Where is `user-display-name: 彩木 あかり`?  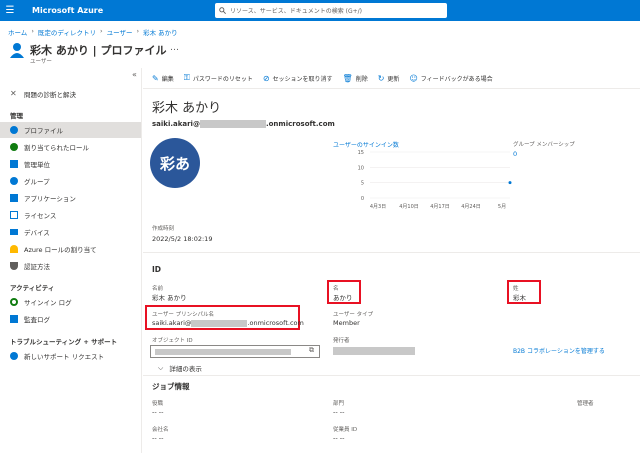 user-display-name: 彩木 あかり is located at coordinates (187, 108).